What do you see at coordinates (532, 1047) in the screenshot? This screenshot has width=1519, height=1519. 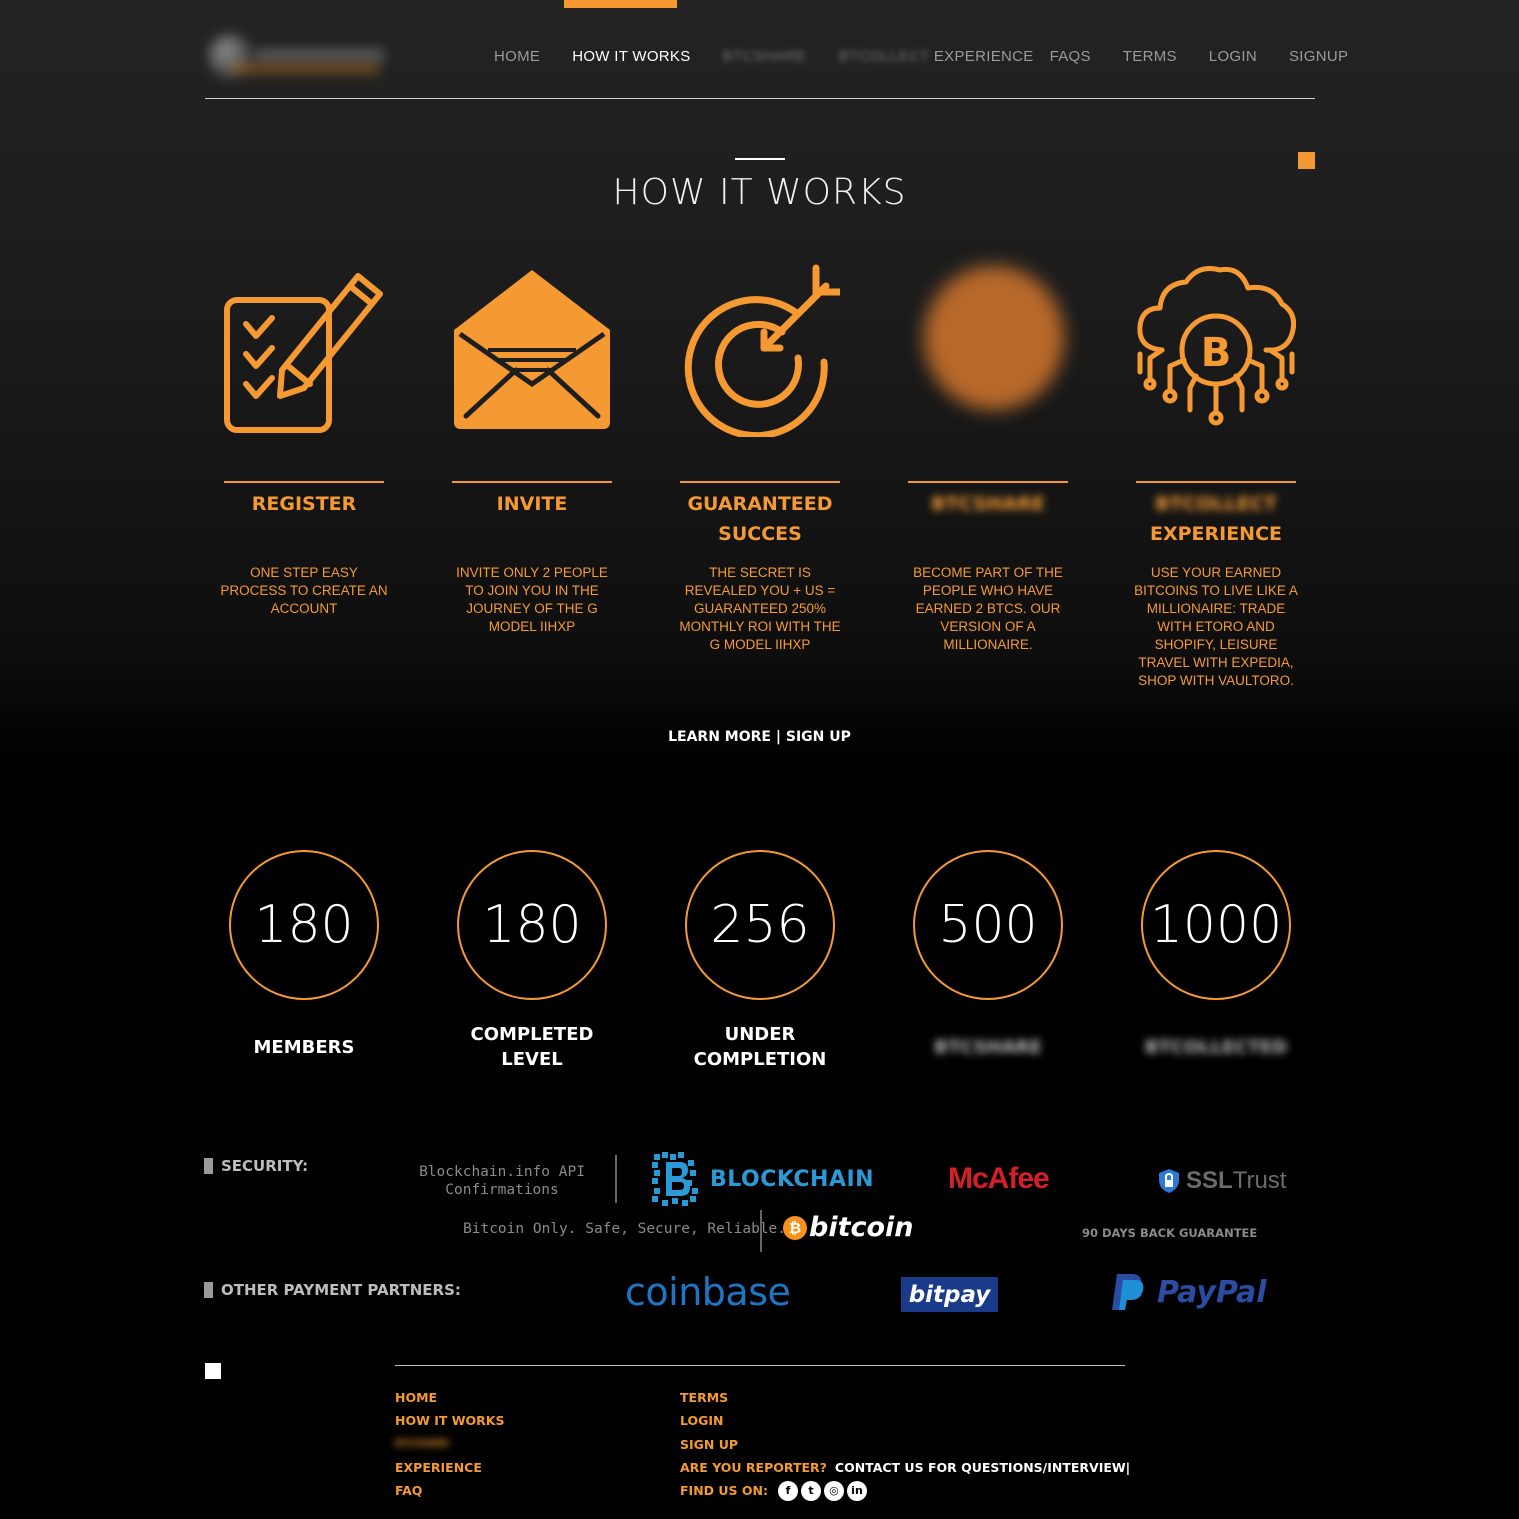 I see `stat-label: COMPLETED LEVEL` at bounding box center [532, 1047].